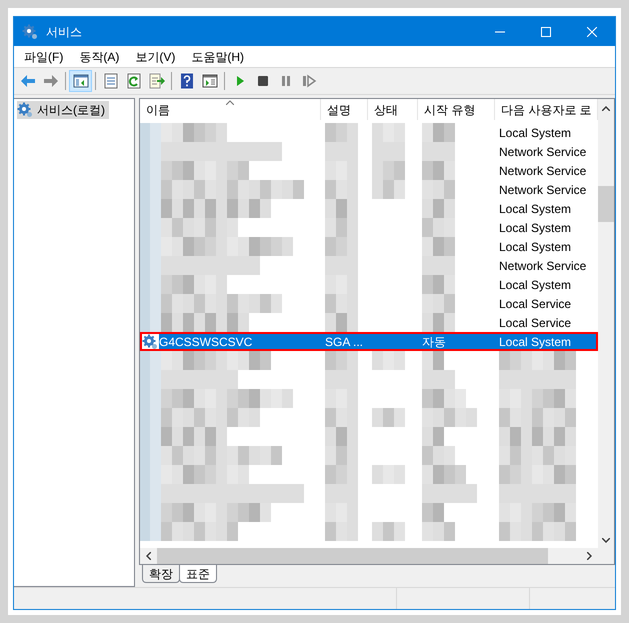 This screenshot has height=623, width=629. I want to click on column-header: 상태, so click(393, 109).